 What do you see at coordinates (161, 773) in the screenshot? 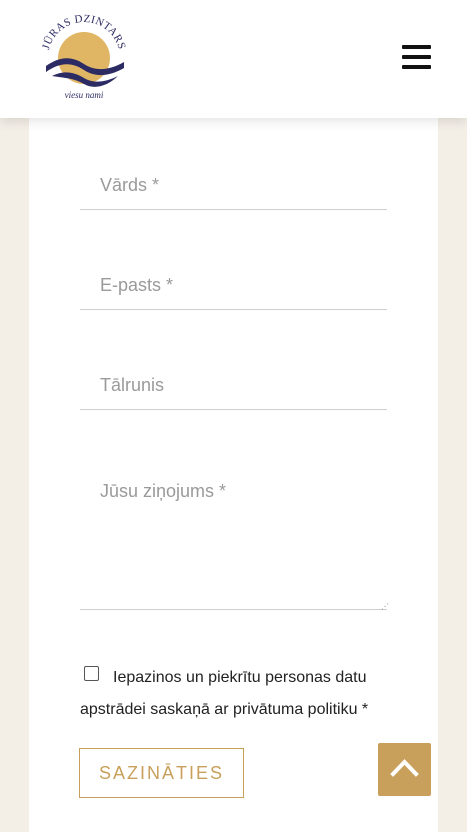
I see `submit-button: SAZINĀTIES` at bounding box center [161, 773].